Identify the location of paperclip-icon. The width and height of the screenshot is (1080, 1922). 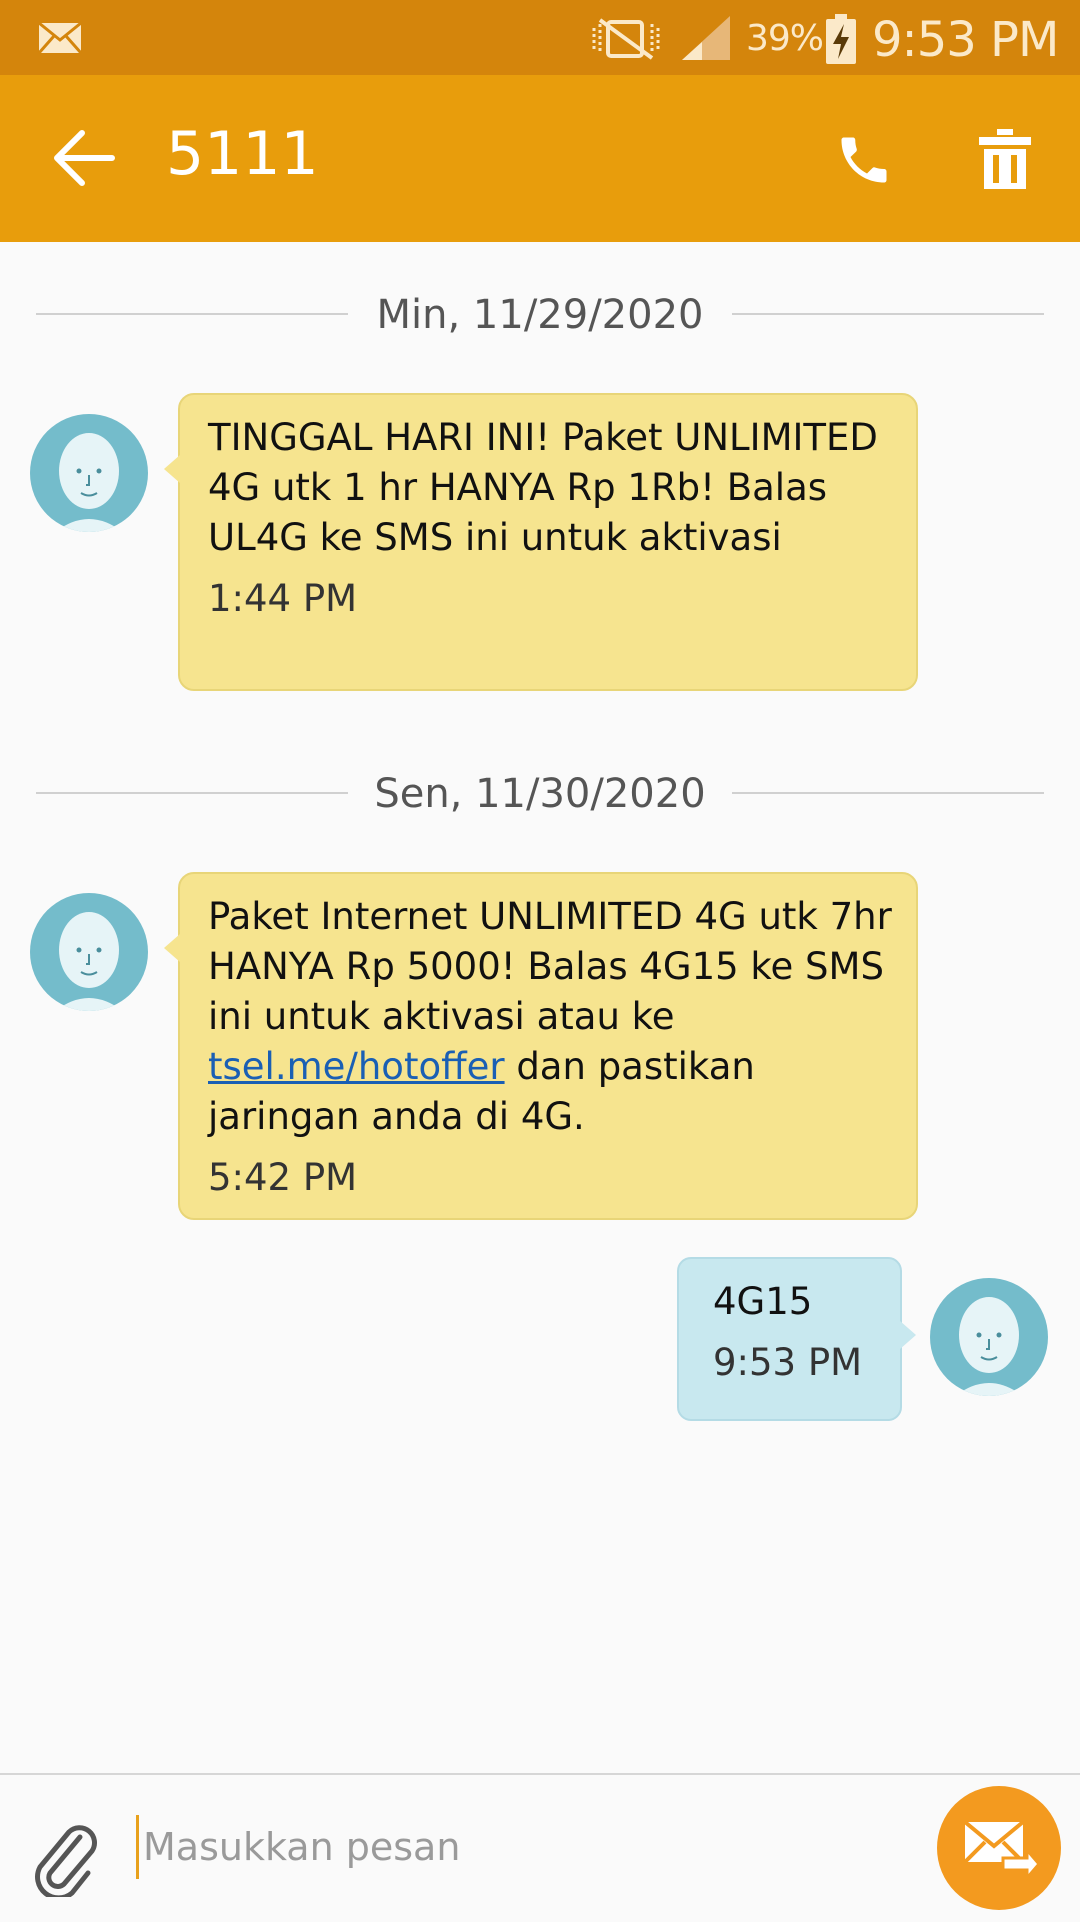
(66, 1856).